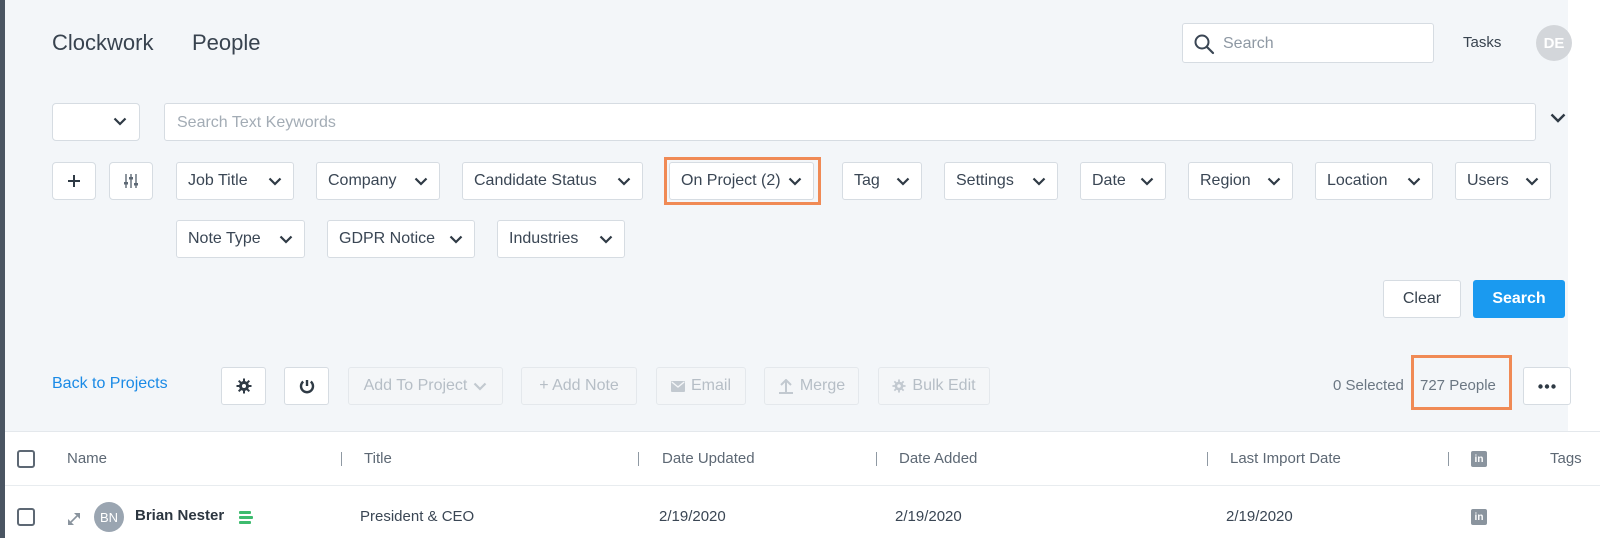  Describe the element at coordinates (362, 180) in the screenshot. I see `filter-label: Company` at that location.